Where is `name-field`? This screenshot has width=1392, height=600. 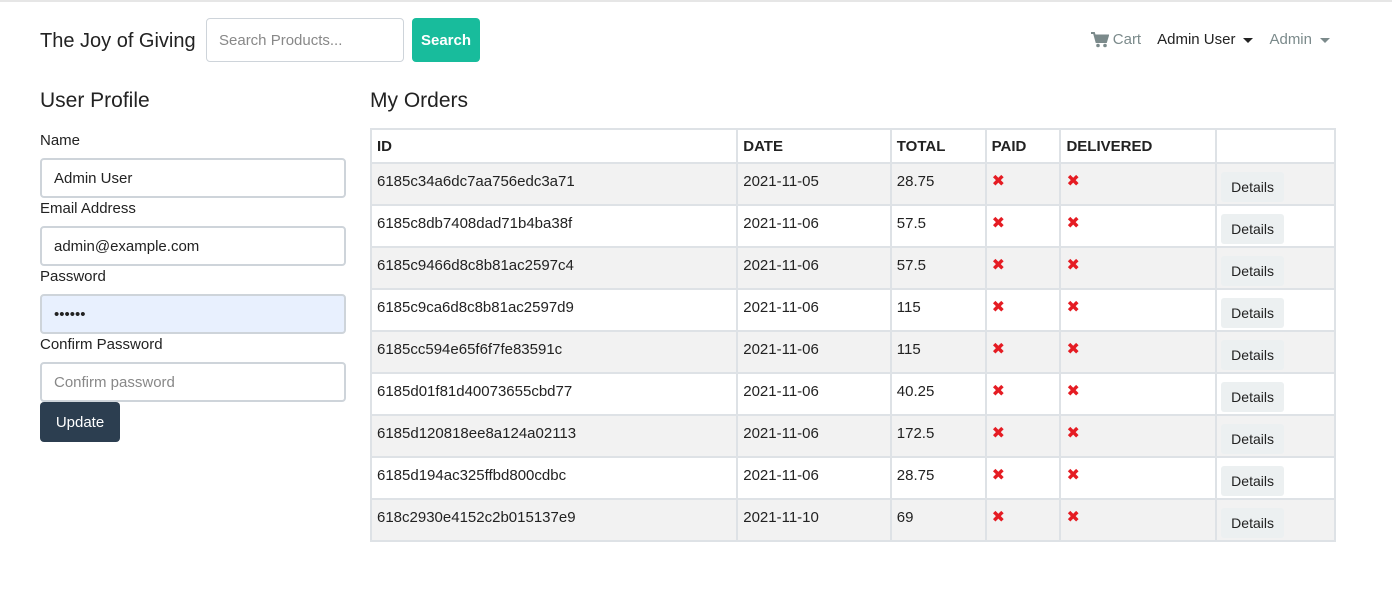 name-field is located at coordinates (193, 178).